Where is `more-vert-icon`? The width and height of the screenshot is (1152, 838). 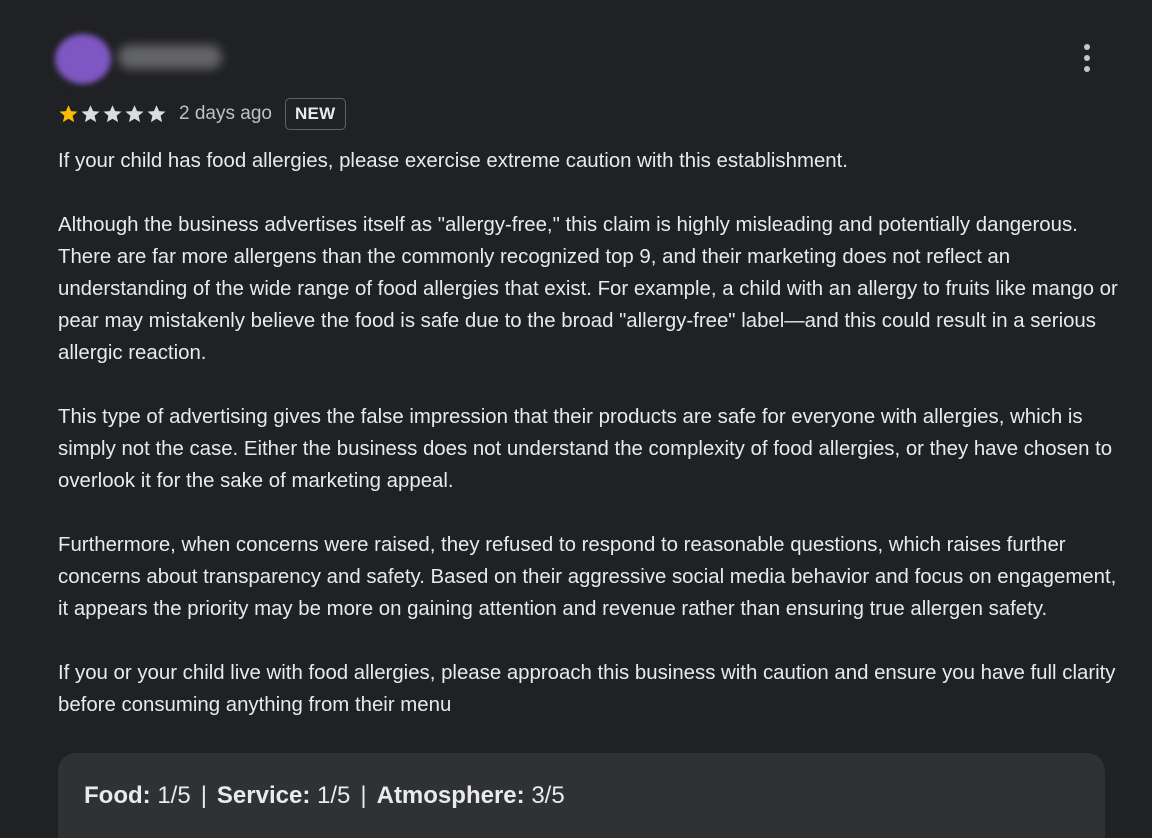
more-vert-icon is located at coordinates (1087, 47).